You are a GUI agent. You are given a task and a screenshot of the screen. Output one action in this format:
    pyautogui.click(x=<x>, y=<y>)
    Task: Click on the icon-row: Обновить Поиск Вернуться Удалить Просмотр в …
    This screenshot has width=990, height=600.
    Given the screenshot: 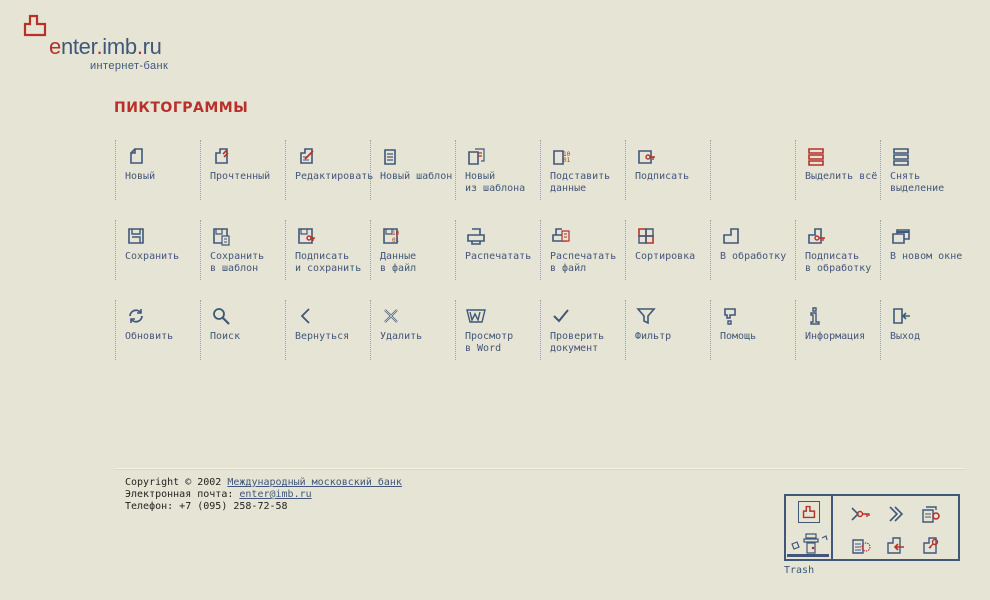 What is the action you would take?
    pyautogui.click(x=542, y=340)
    